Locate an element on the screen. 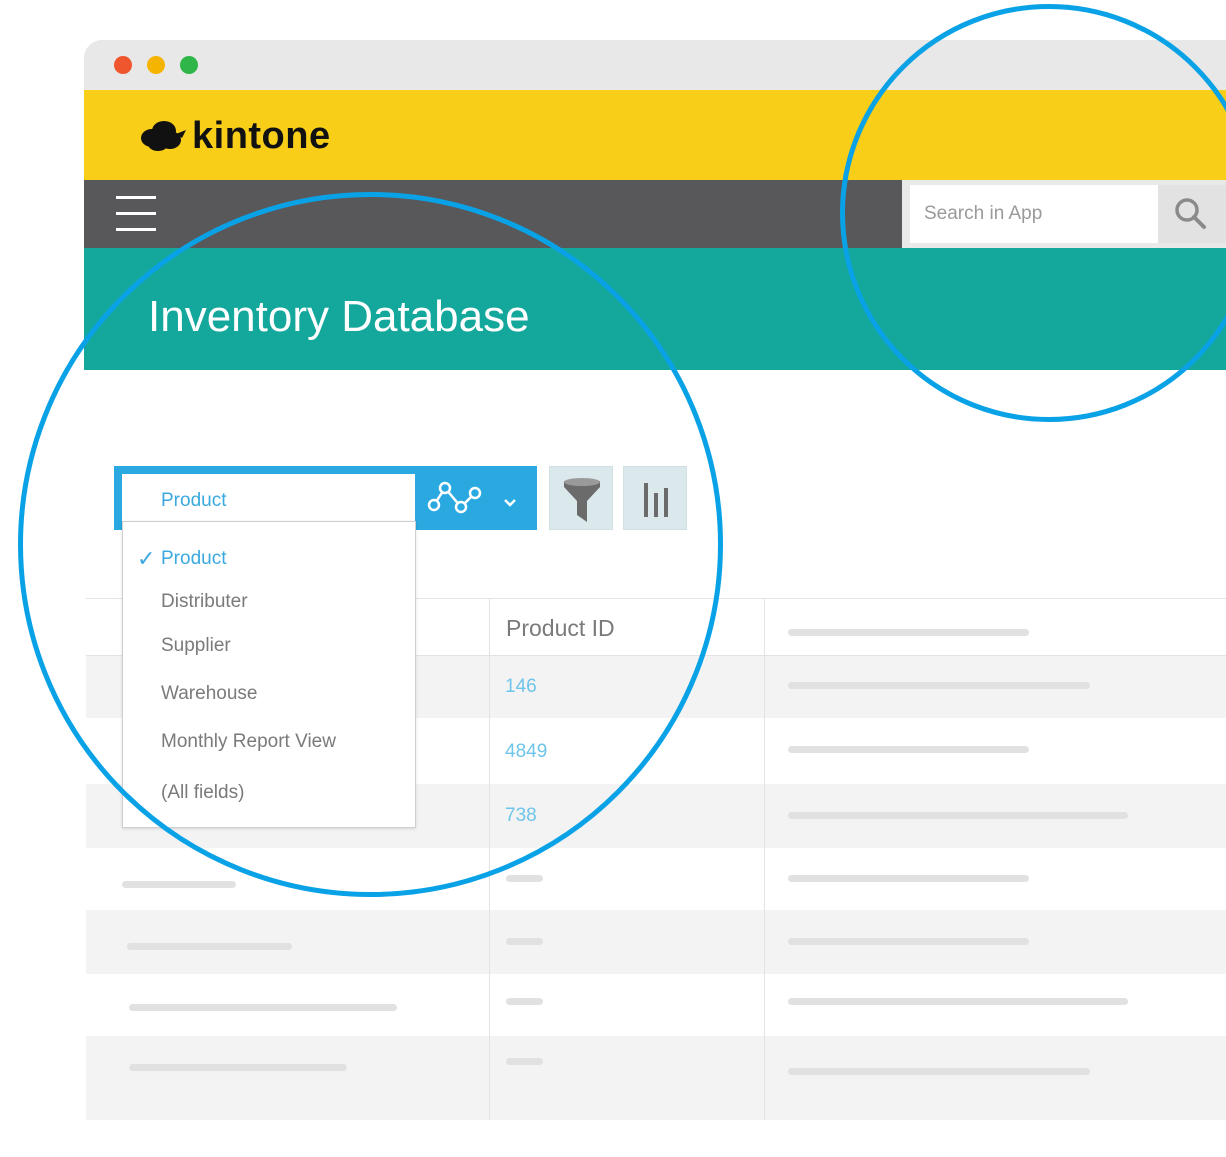  page-title: Inventory Database is located at coordinates (339, 316).